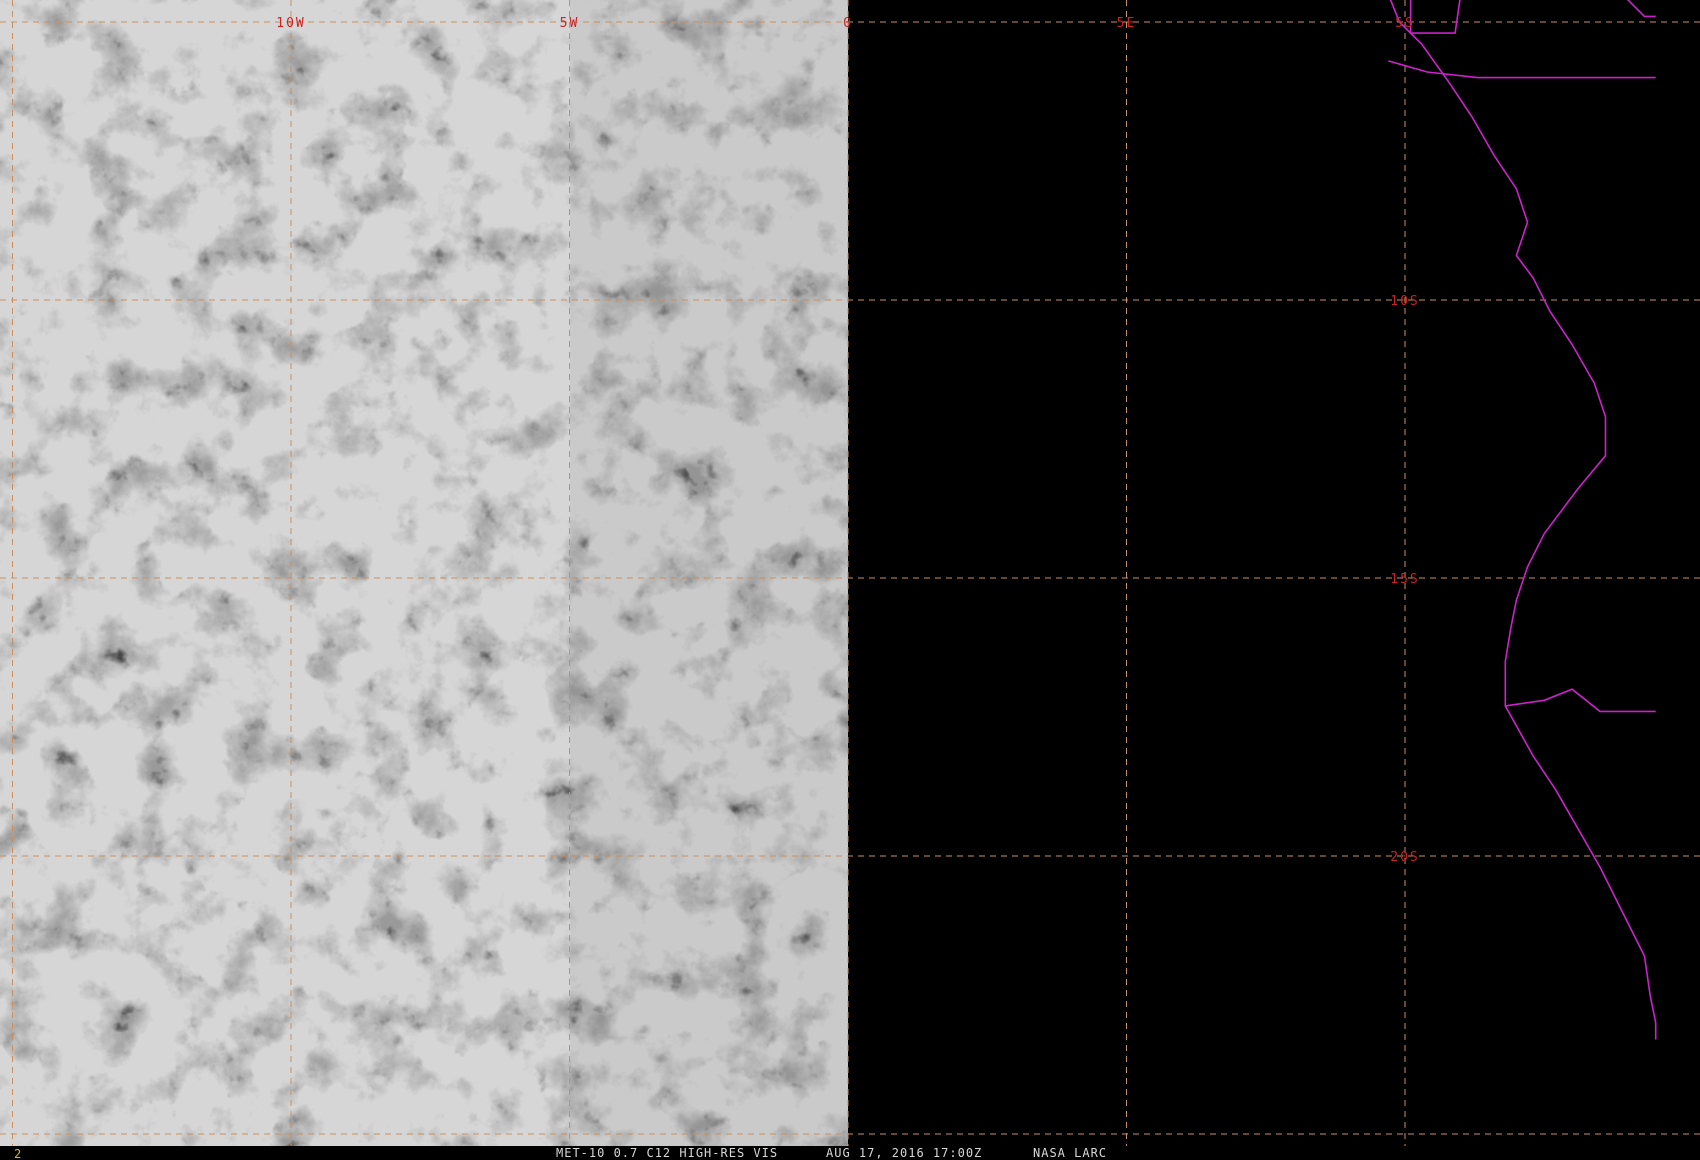  Describe the element at coordinates (667, 1153) in the screenshot. I see `product-label: MET-10 0.7 C12 HIGH-RES VIS` at that location.